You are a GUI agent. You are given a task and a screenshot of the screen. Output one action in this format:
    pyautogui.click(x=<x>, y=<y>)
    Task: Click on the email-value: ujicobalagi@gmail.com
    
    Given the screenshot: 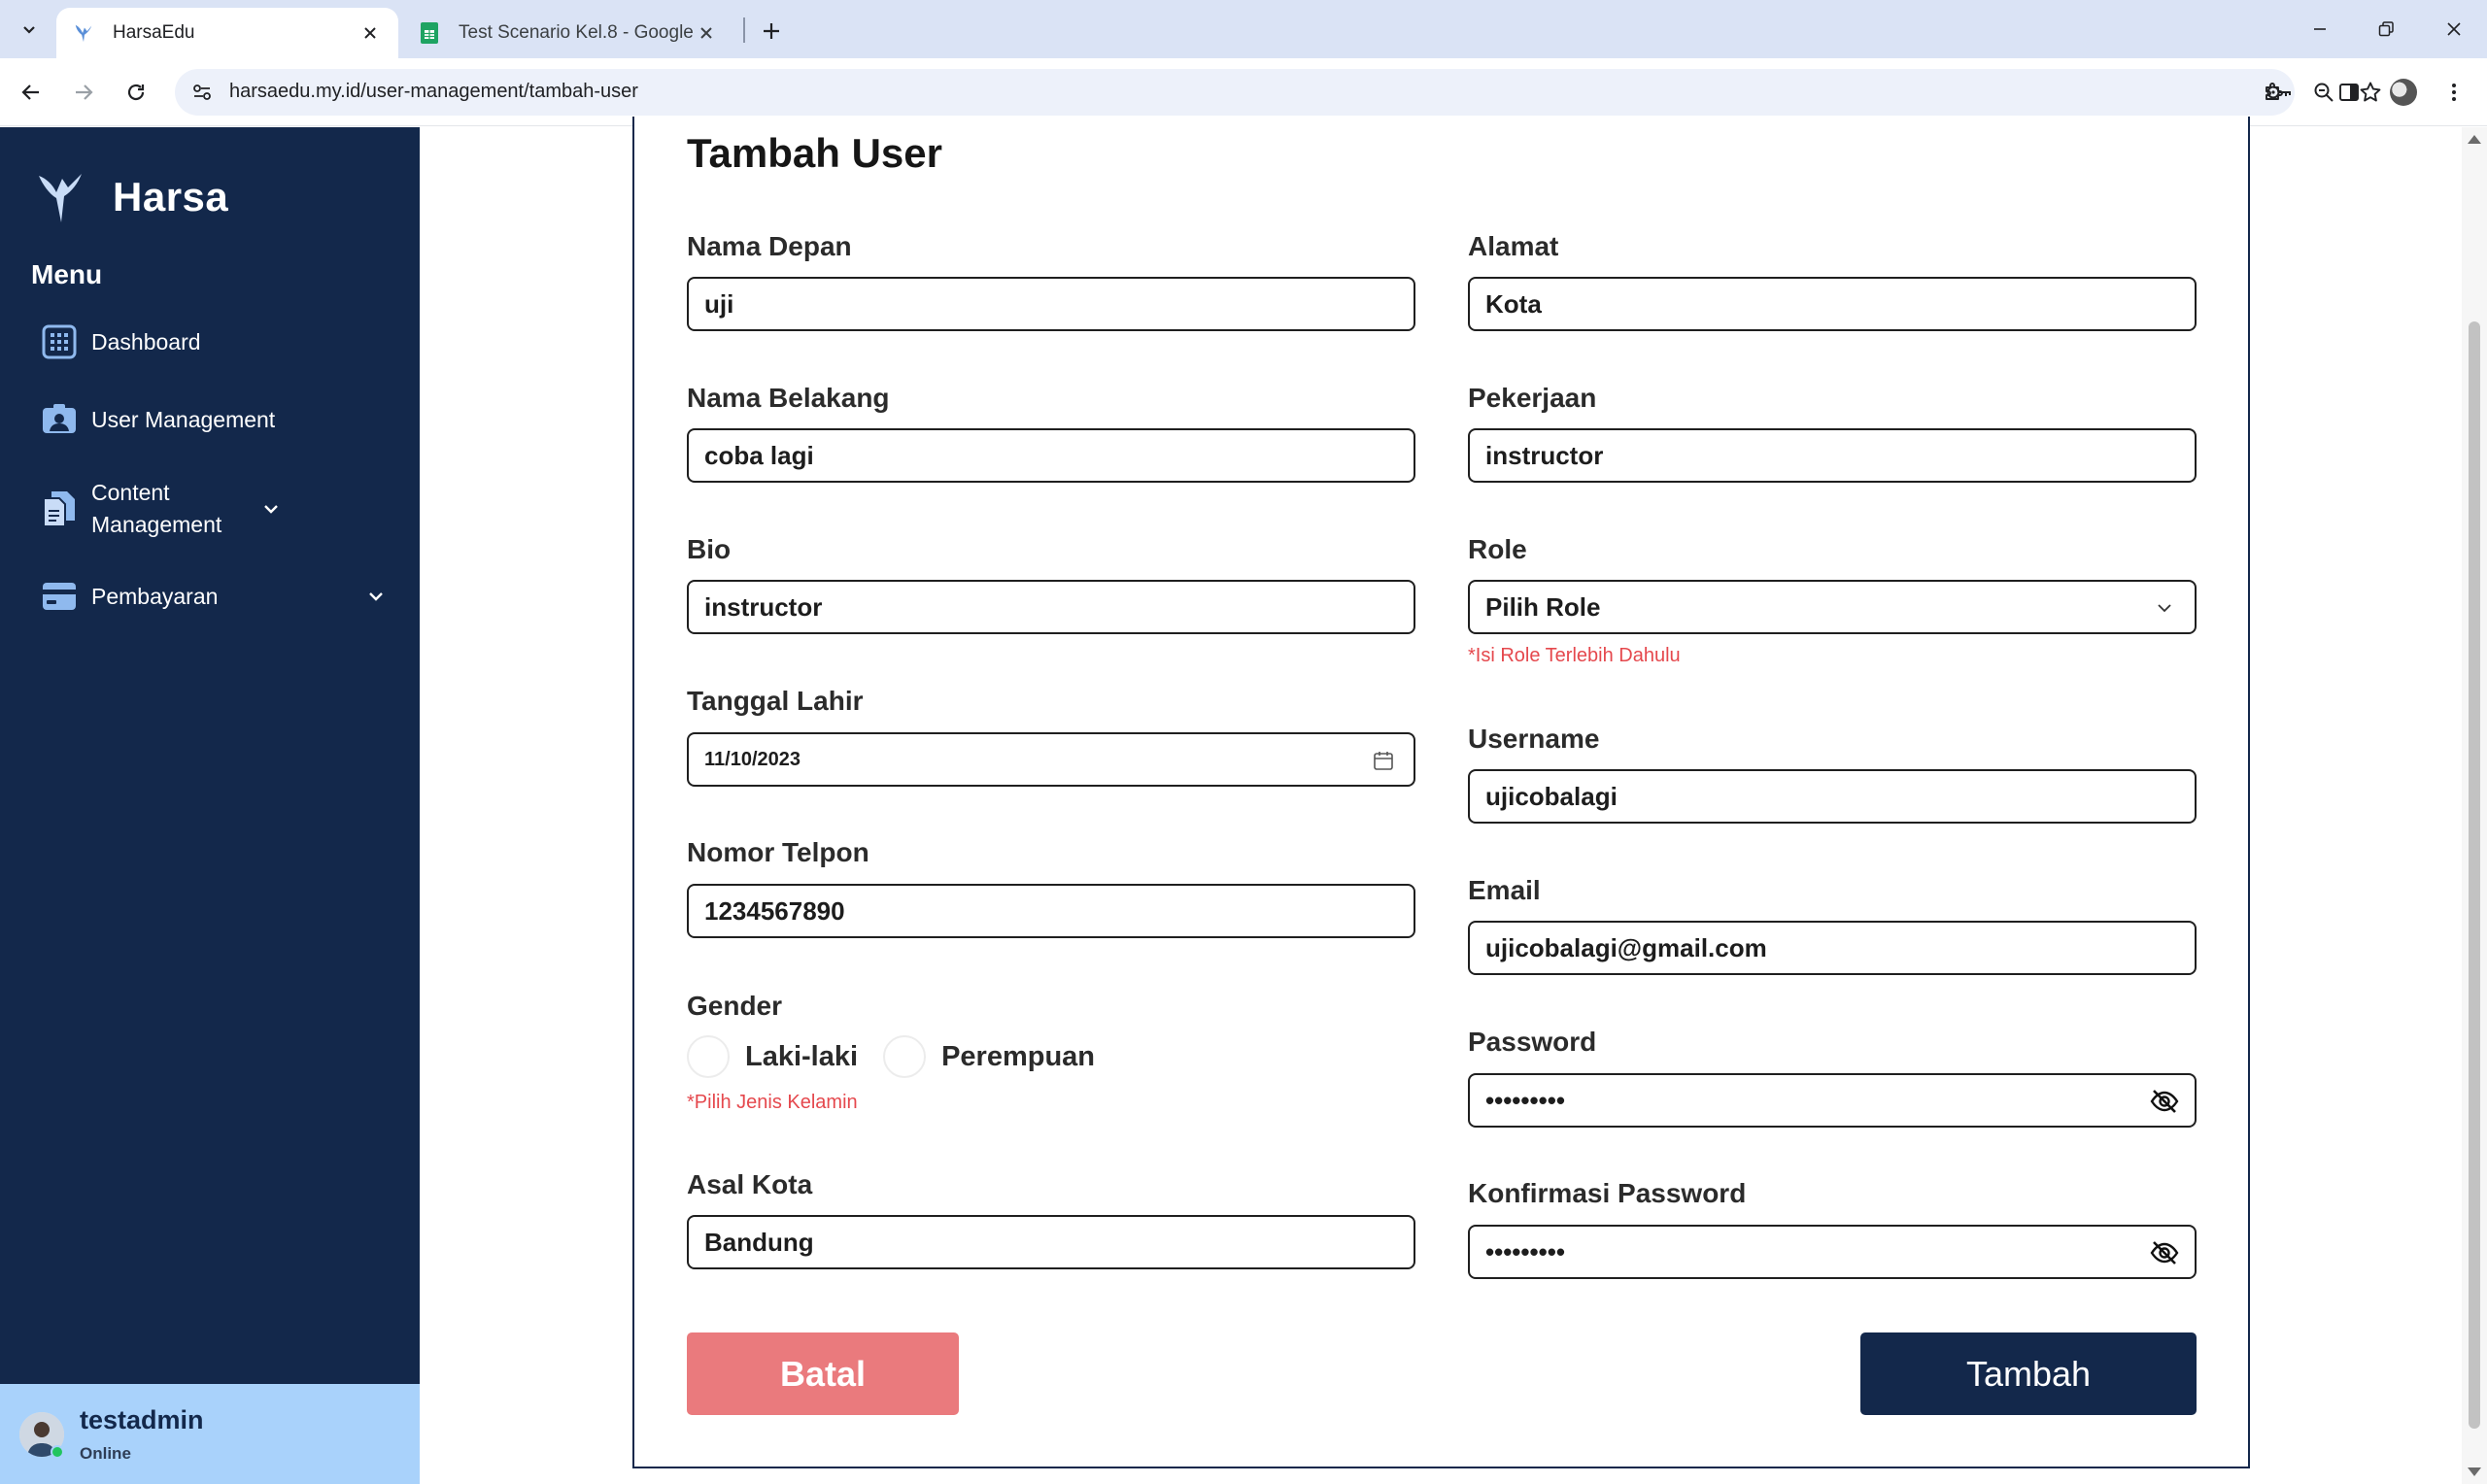 What is the action you would take?
    pyautogui.click(x=1626, y=947)
    